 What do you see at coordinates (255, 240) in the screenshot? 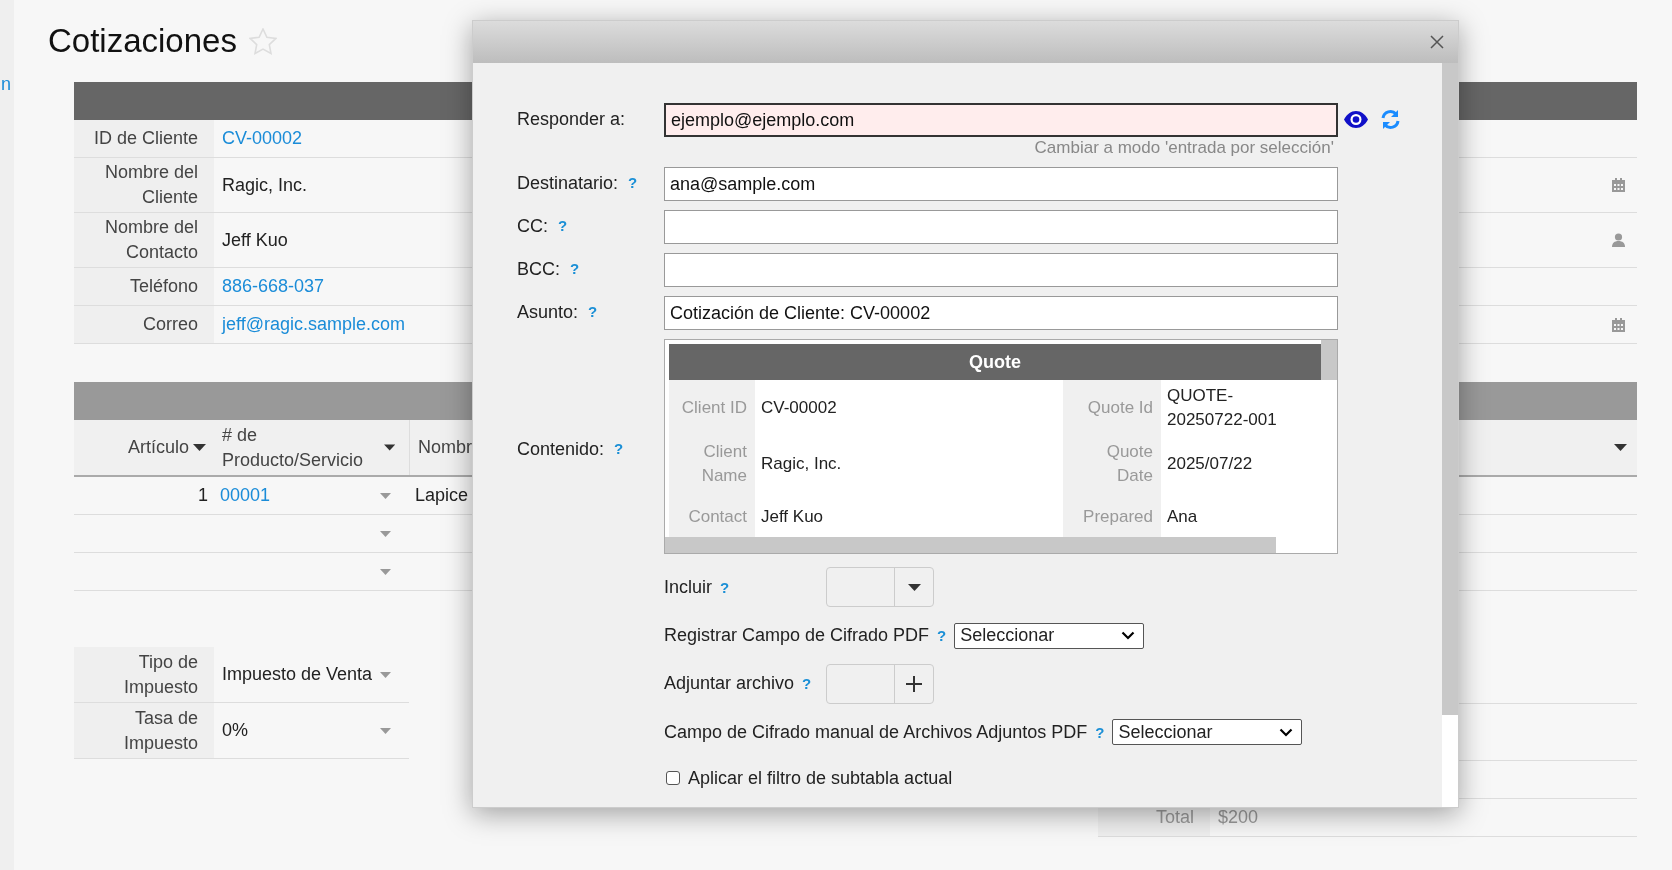
I see `field-value: Jeff Kuo` at bounding box center [255, 240].